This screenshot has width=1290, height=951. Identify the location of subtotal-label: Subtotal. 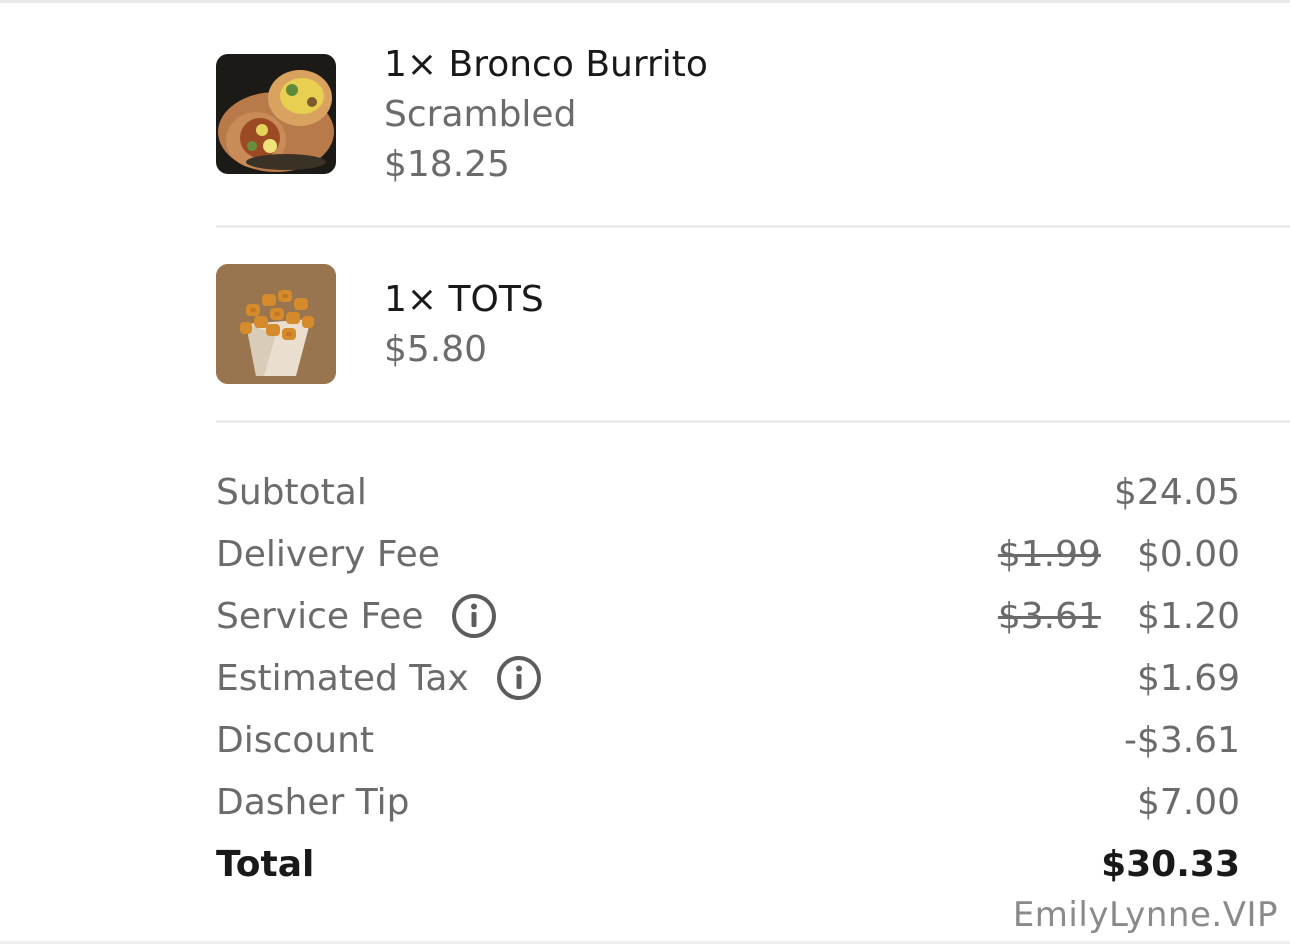
(291, 492).